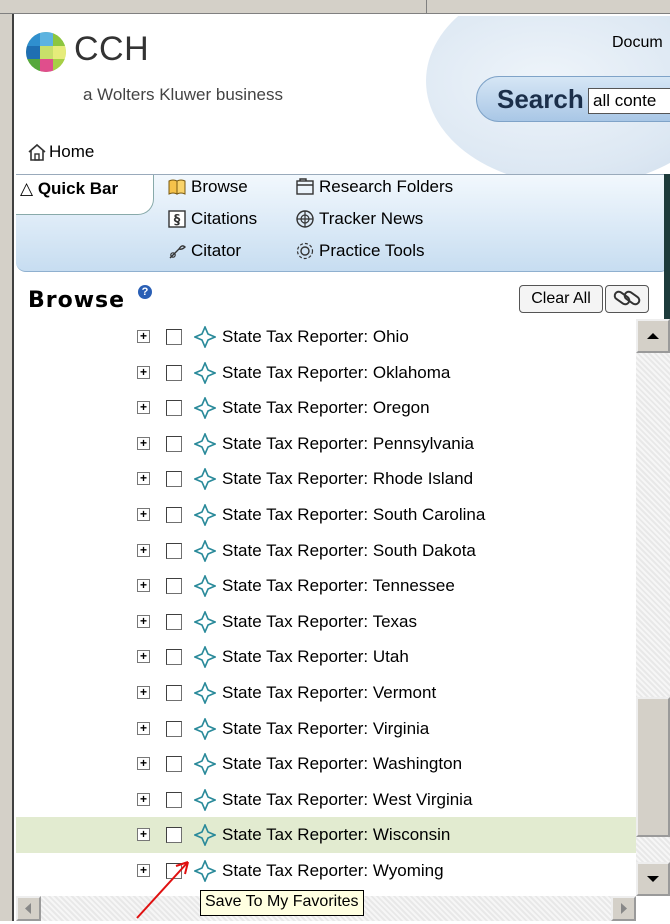  I want to click on tree-row: + State Tax Reporter: Rhode Island, so click(326, 479).